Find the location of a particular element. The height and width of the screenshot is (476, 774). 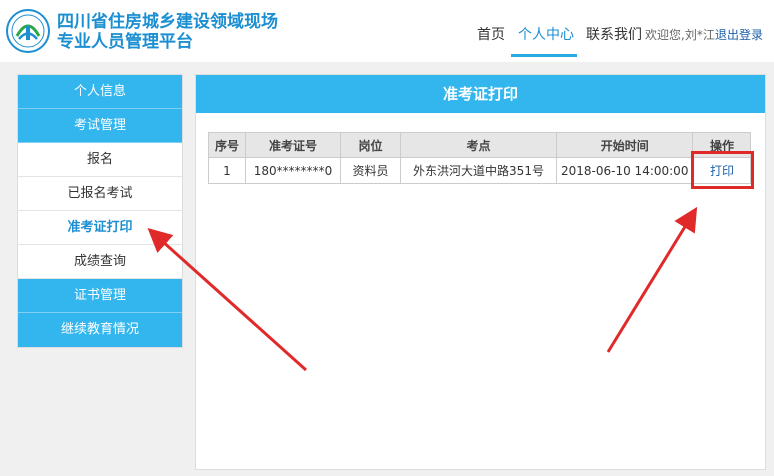

cell-ticket-number: 180********0 is located at coordinates (293, 170).